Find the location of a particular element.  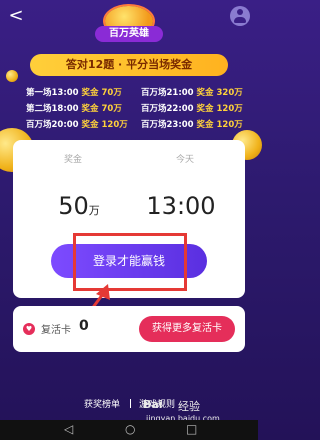

app-logo: 百万英雄 is located at coordinates (129, 25).